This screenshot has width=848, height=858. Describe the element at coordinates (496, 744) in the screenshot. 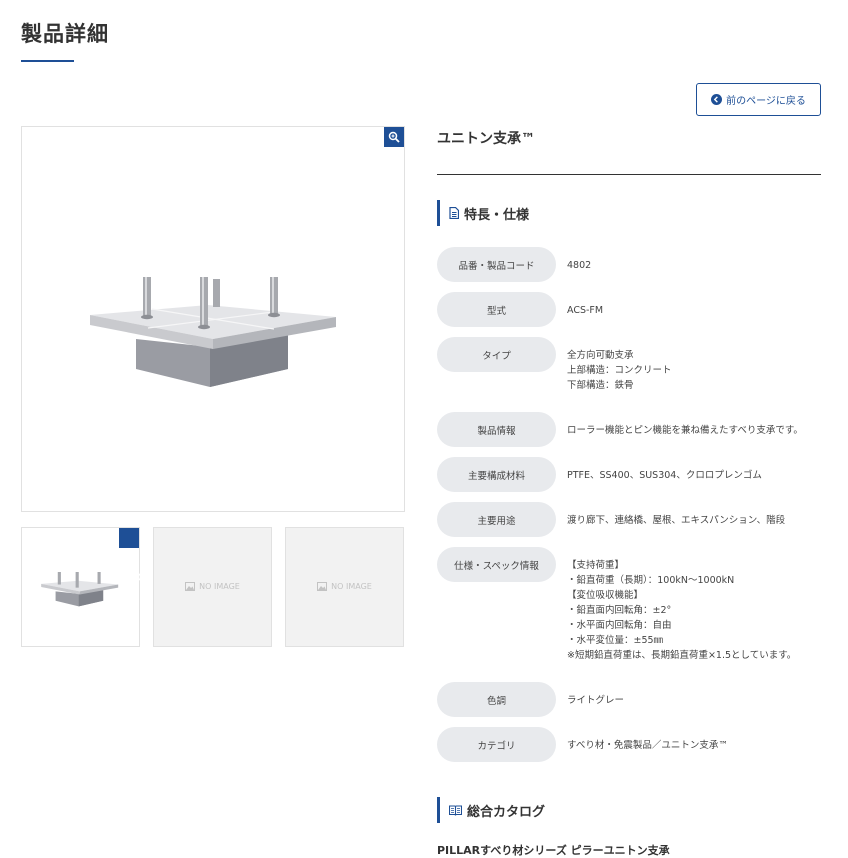

I see `spec-label: カテゴリ` at that location.